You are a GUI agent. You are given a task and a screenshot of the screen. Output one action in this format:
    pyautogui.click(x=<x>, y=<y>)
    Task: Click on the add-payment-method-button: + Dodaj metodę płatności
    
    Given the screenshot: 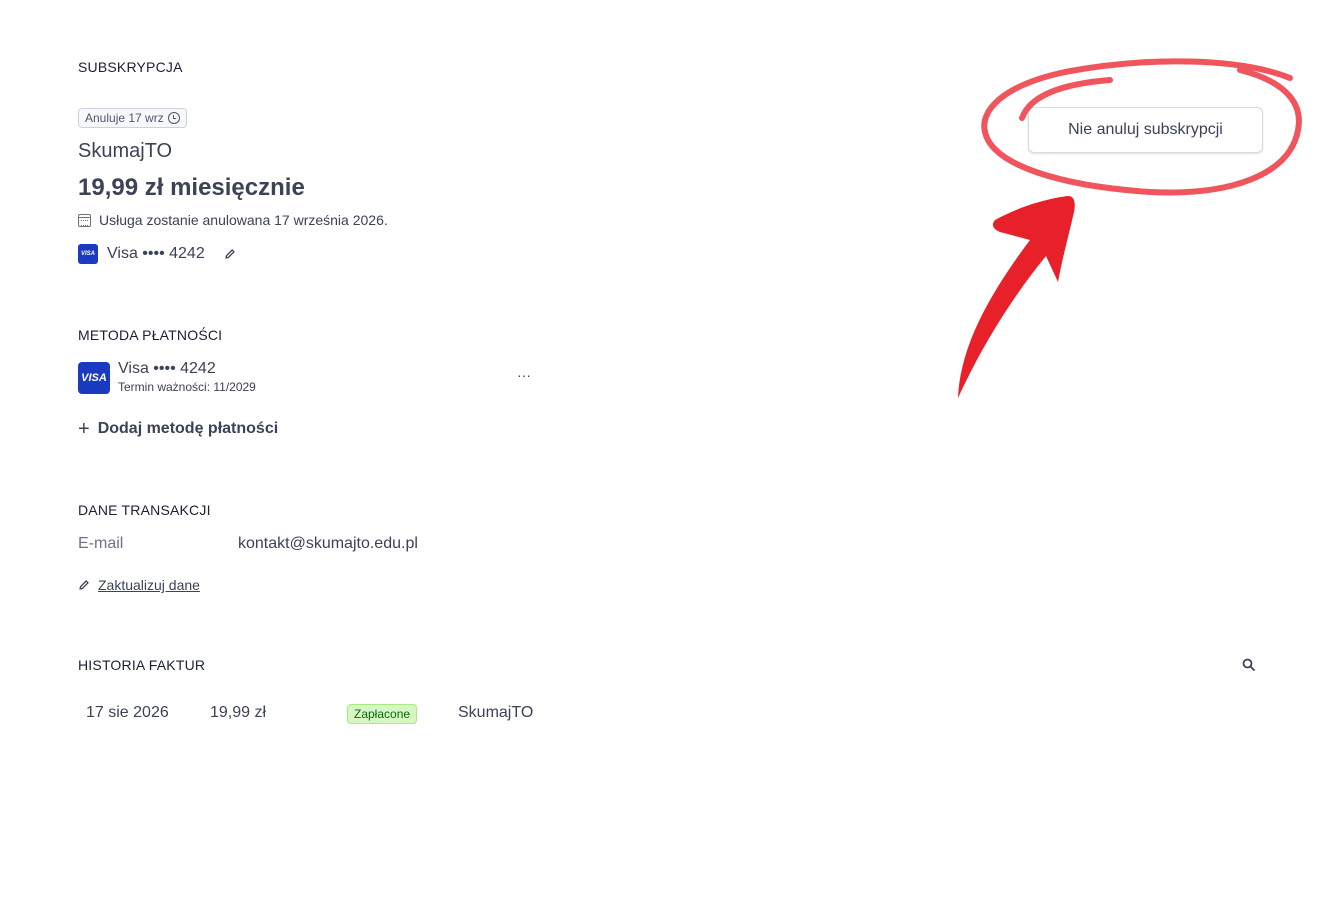 What is the action you would take?
    pyautogui.click(x=178, y=429)
    